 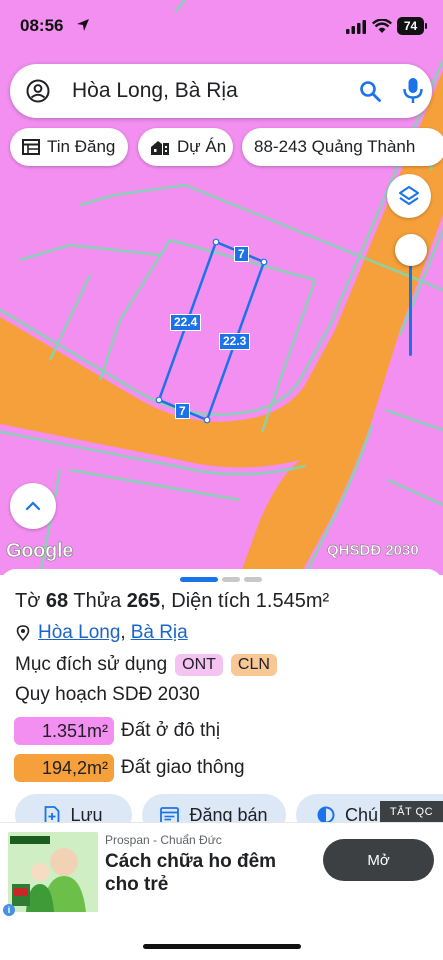 I want to click on ad-illustration, so click(x=53, y=872).